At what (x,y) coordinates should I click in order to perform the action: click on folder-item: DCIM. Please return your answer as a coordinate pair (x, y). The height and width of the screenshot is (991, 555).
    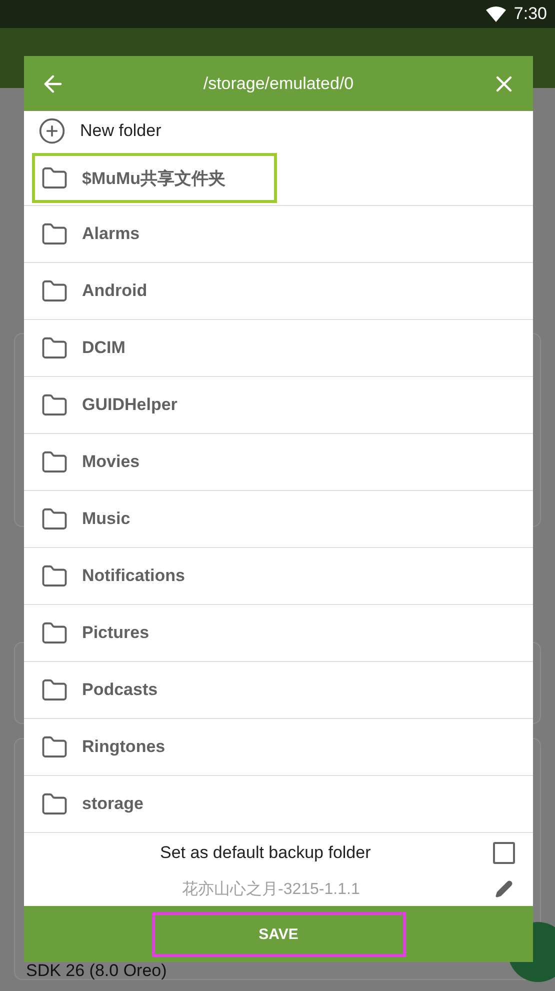
    Looking at the image, I should click on (83, 348).